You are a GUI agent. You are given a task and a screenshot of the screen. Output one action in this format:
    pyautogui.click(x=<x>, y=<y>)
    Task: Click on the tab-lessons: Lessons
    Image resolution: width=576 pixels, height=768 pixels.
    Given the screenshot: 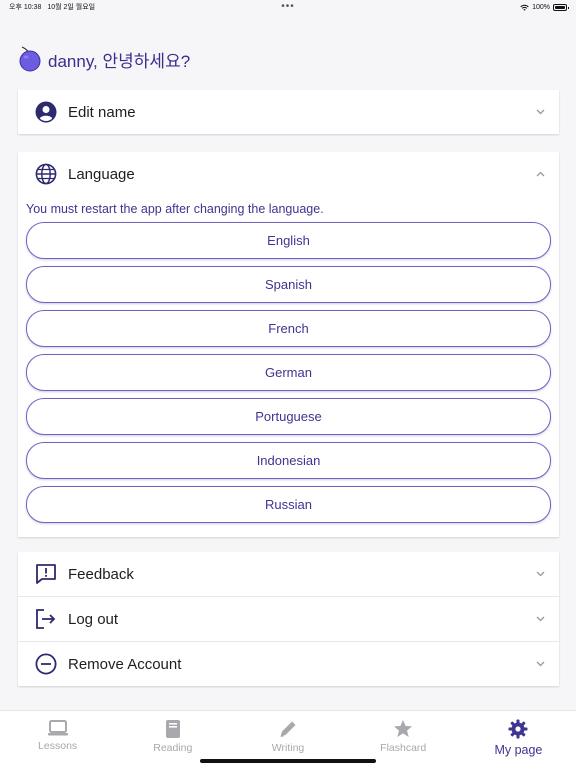 What is the action you would take?
    pyautogui.click(x=57, y=739)
    